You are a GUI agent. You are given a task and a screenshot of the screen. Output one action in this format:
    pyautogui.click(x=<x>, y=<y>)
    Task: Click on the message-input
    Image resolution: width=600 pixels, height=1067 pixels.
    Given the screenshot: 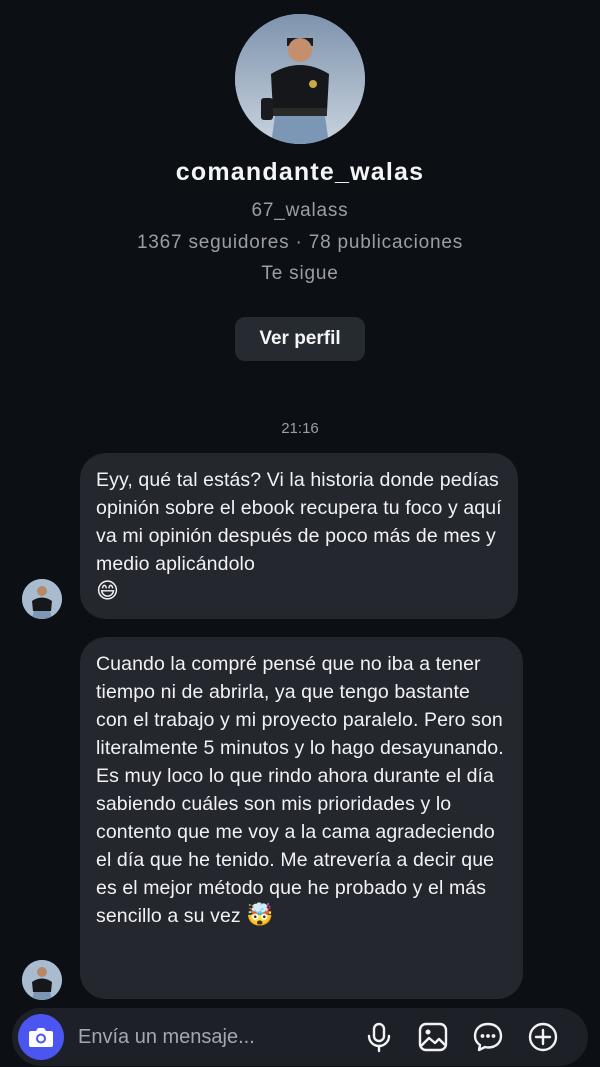 What is the action you would take?
    pyautogui.click(x=213, y=1037)
    